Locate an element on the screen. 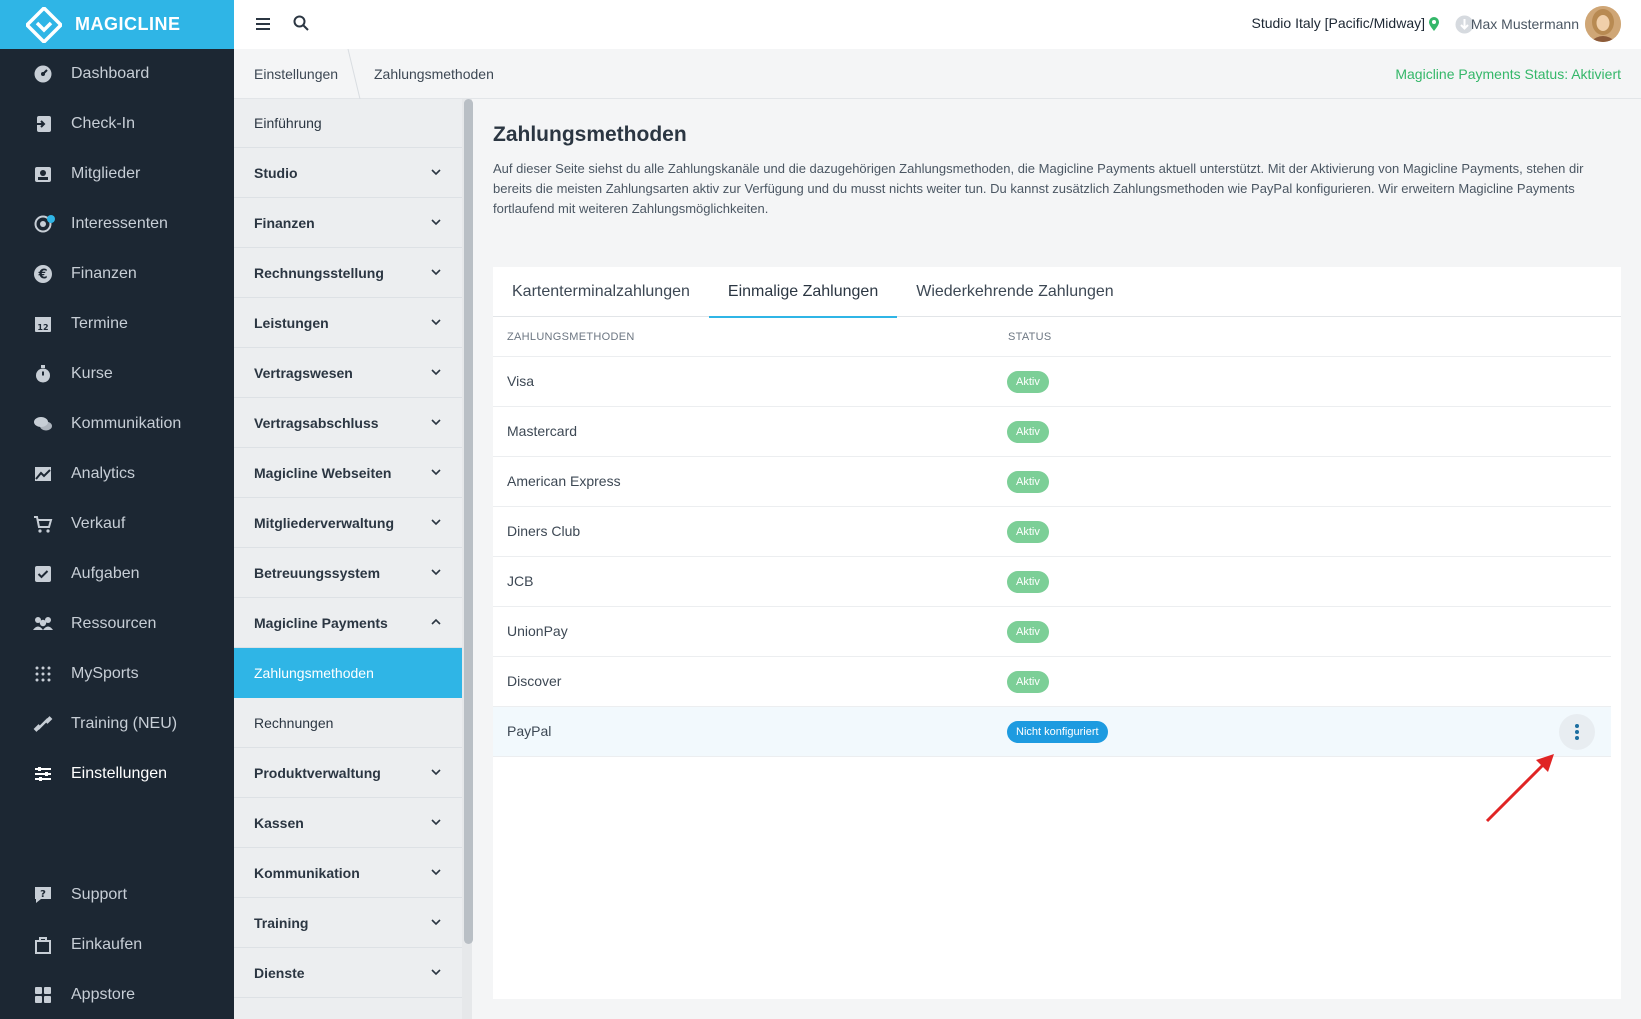 The image size is (1641, 1019). logo-text: MAGICLINE is located at coordinates (128, 24).